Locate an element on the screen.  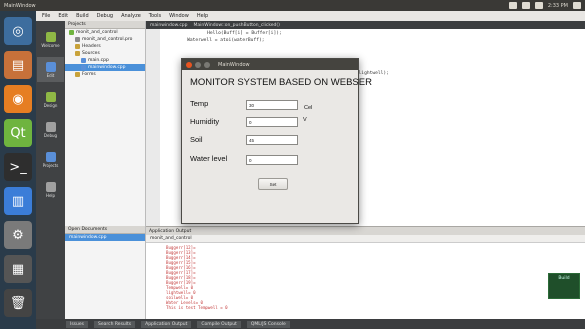
temp-field: 30 is located at coordinates (272, 105).